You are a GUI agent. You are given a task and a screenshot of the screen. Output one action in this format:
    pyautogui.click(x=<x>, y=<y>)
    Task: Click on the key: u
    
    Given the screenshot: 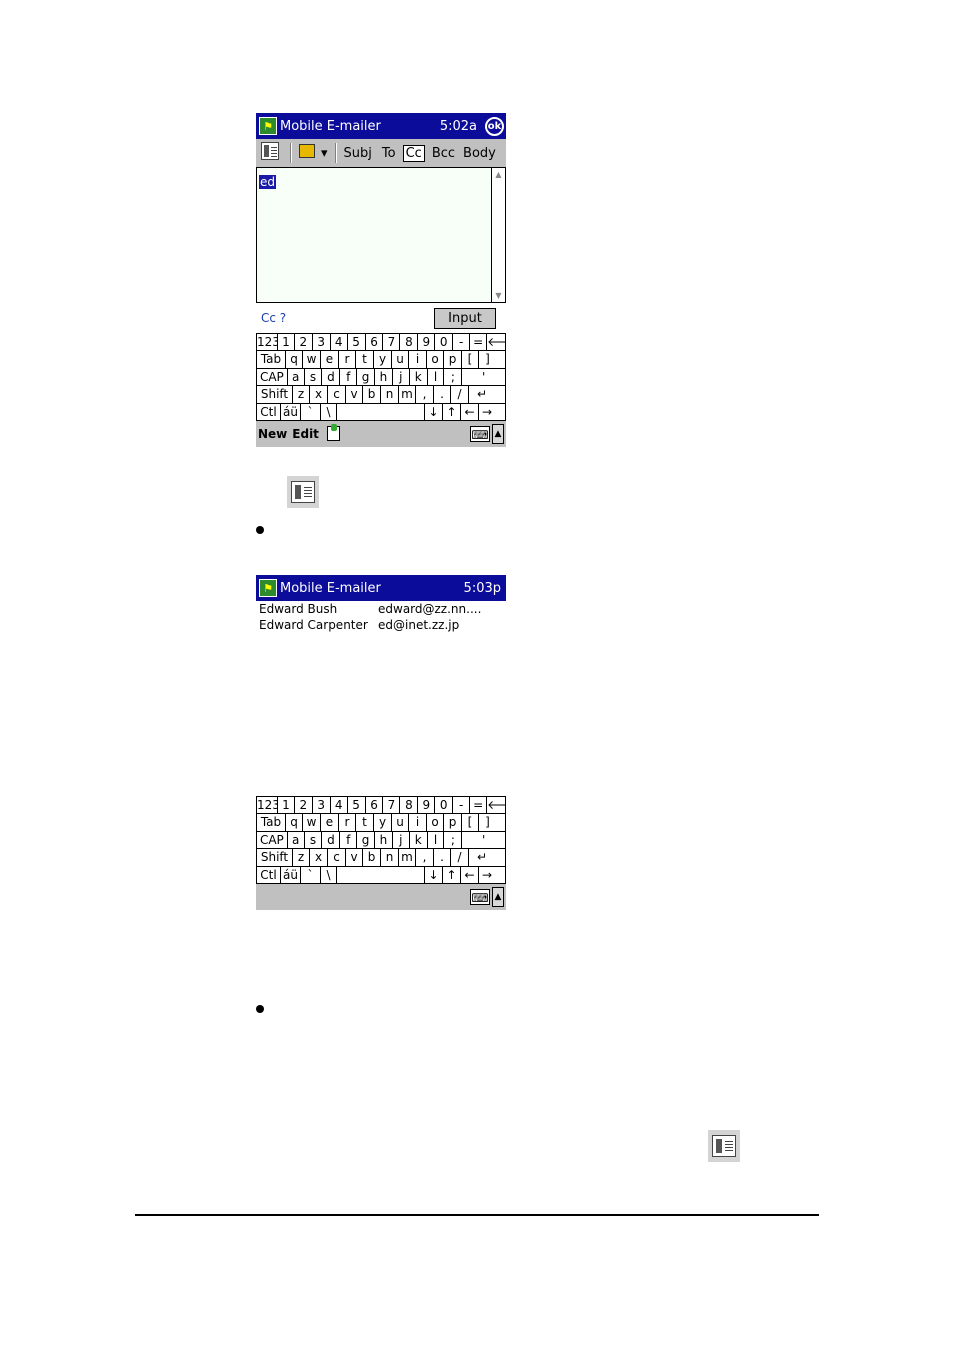 What is the action you would take?
    pyautogui.click(x=400, y=359)
    